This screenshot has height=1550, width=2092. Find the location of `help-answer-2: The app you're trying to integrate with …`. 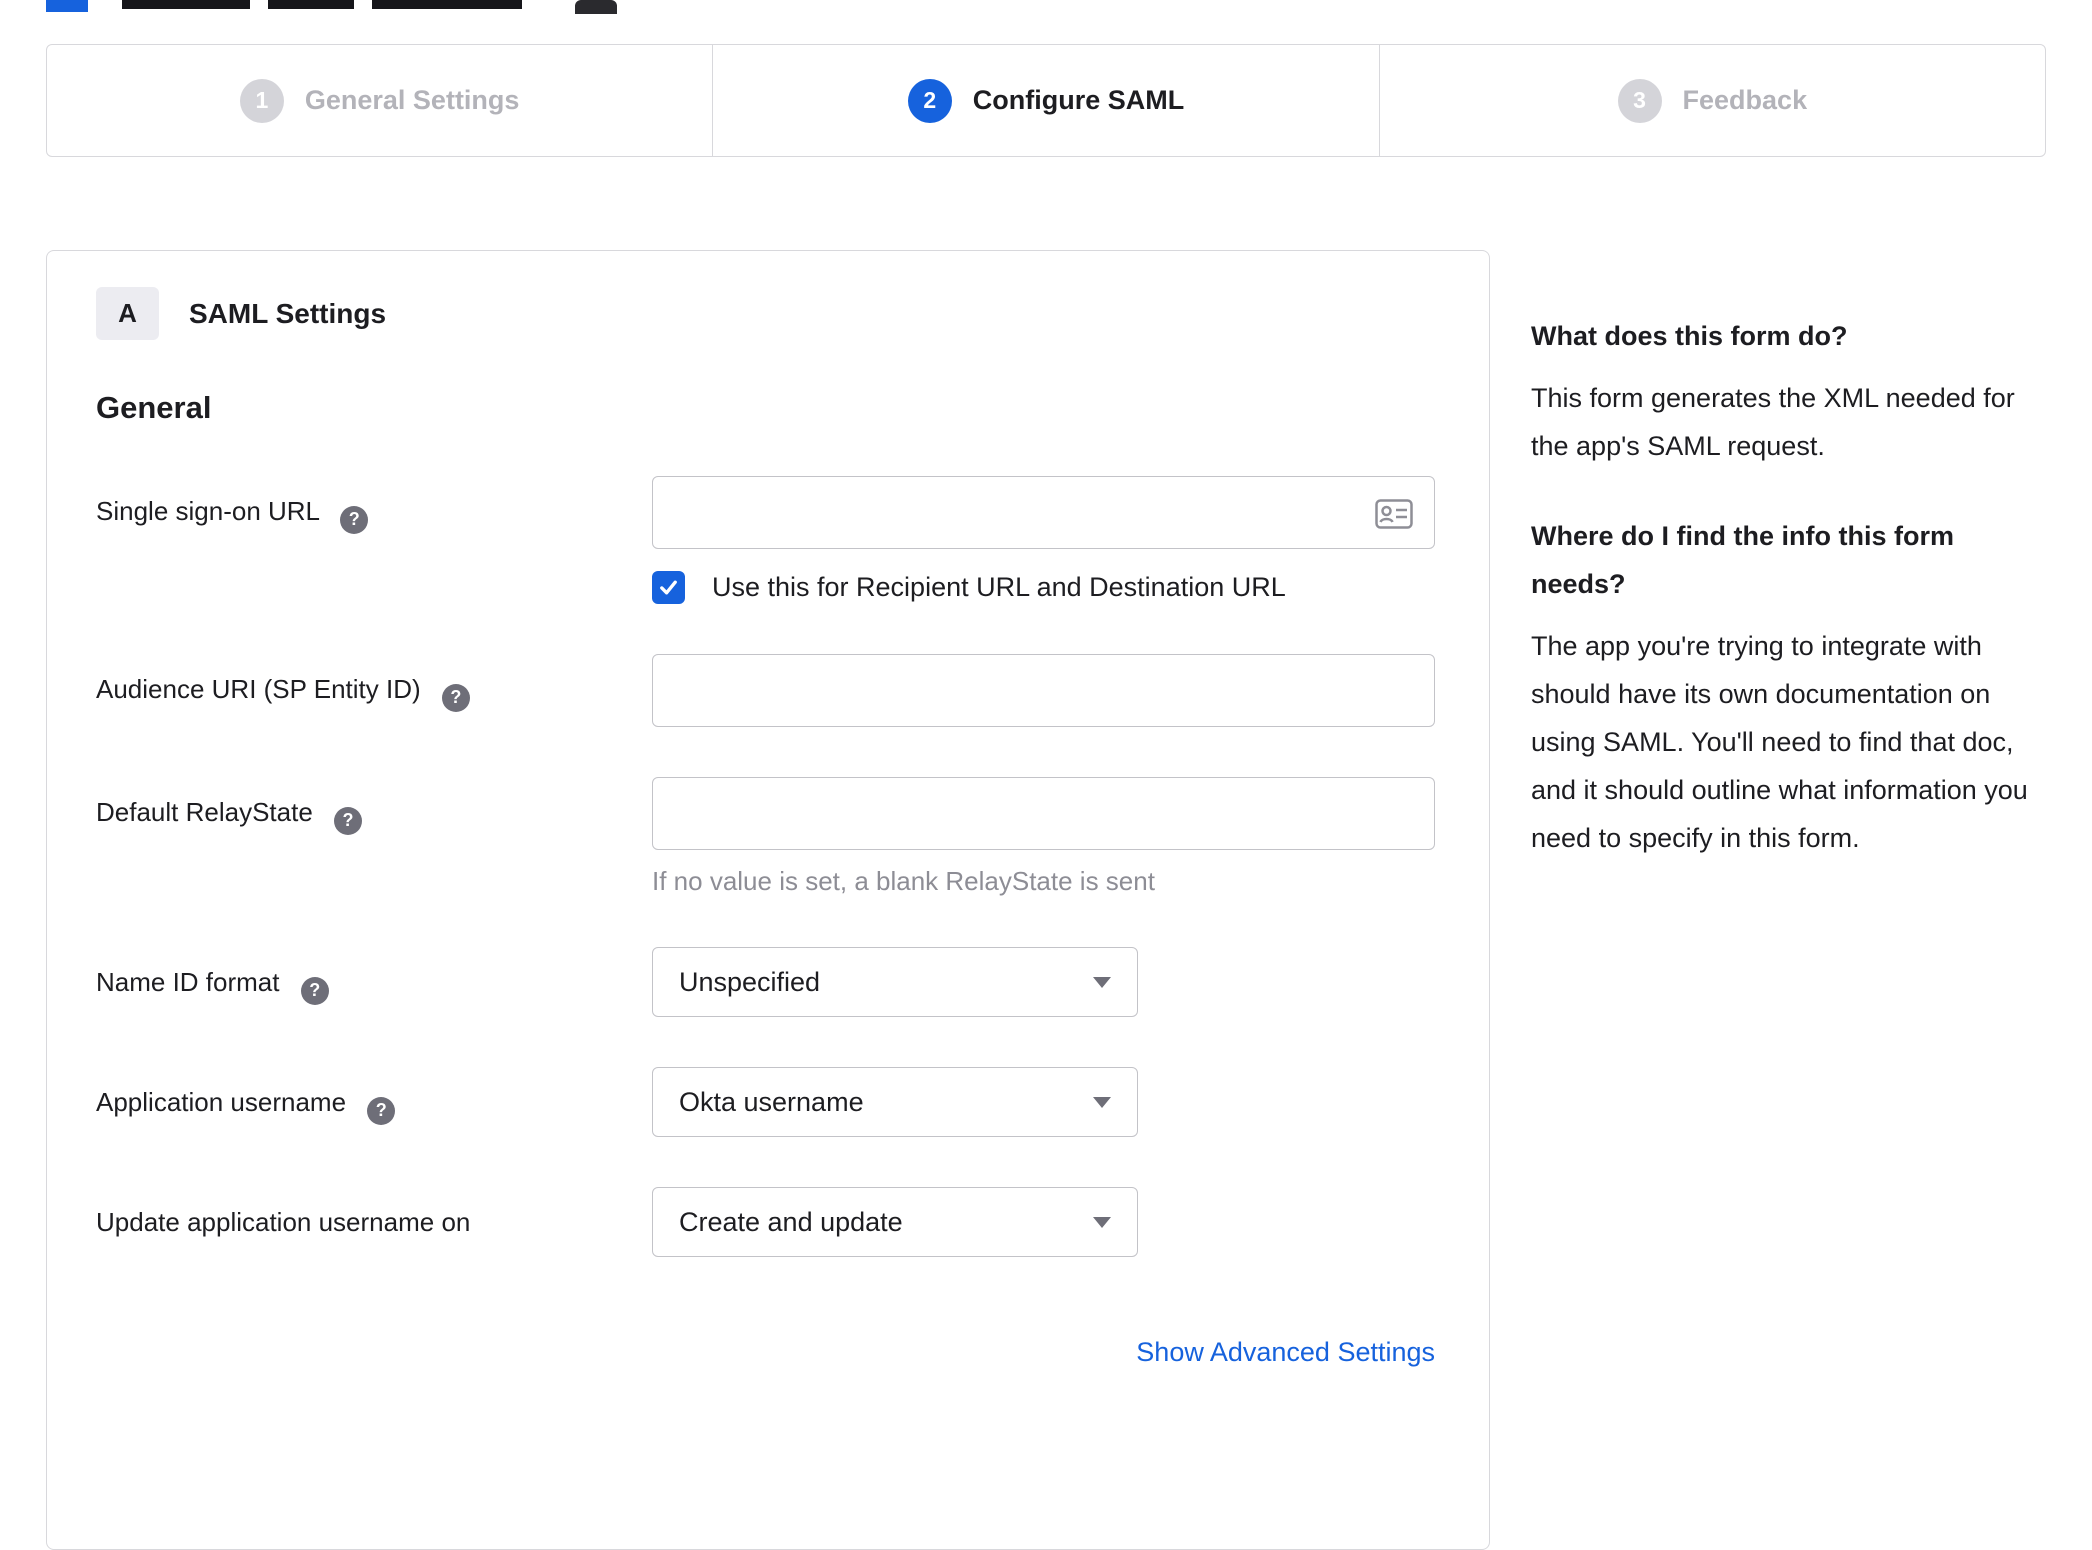

help-answer-2: The app you're trying to integrate with … is located at coordinates (1779, 742).